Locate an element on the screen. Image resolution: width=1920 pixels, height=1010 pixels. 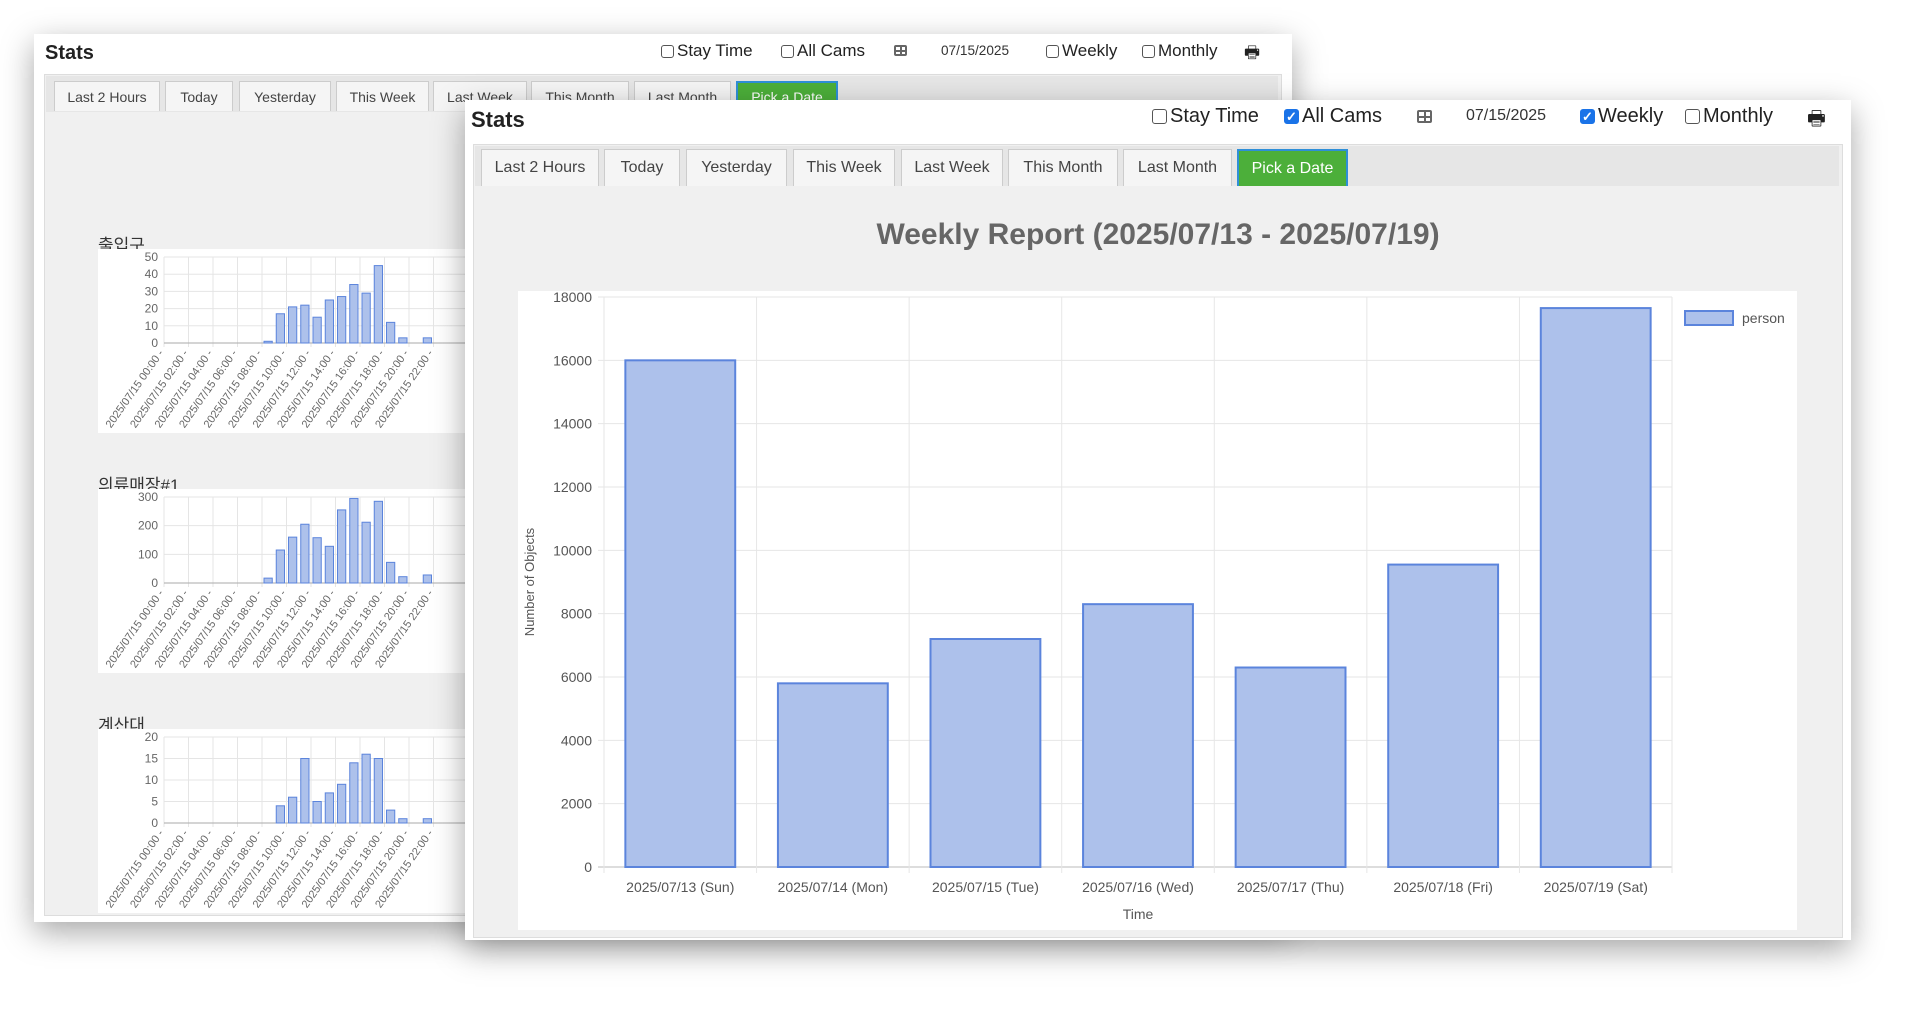
tab-this-month: This Month is located at coordinates (1063, 167).